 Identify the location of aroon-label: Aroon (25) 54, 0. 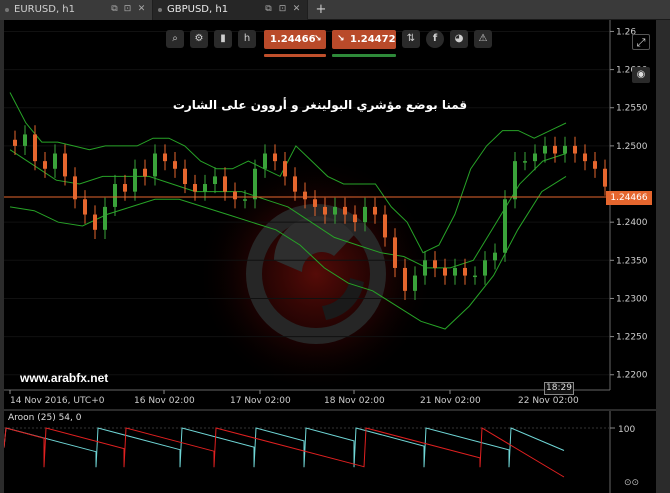
(45, 418).